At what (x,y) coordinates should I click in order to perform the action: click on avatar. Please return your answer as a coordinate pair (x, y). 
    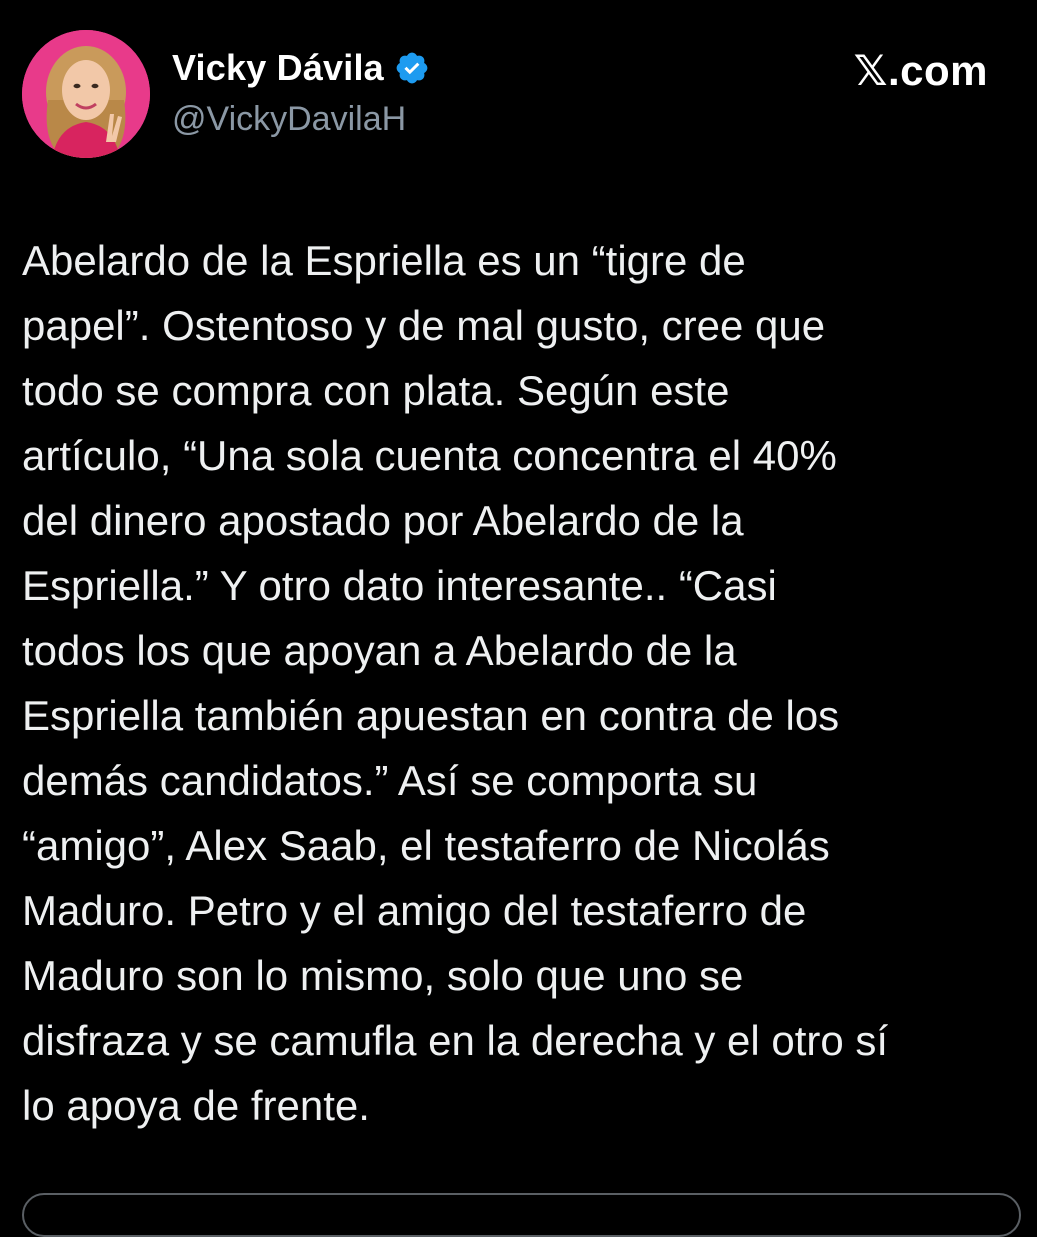
    Looking at the image, I should click on (86, 94).